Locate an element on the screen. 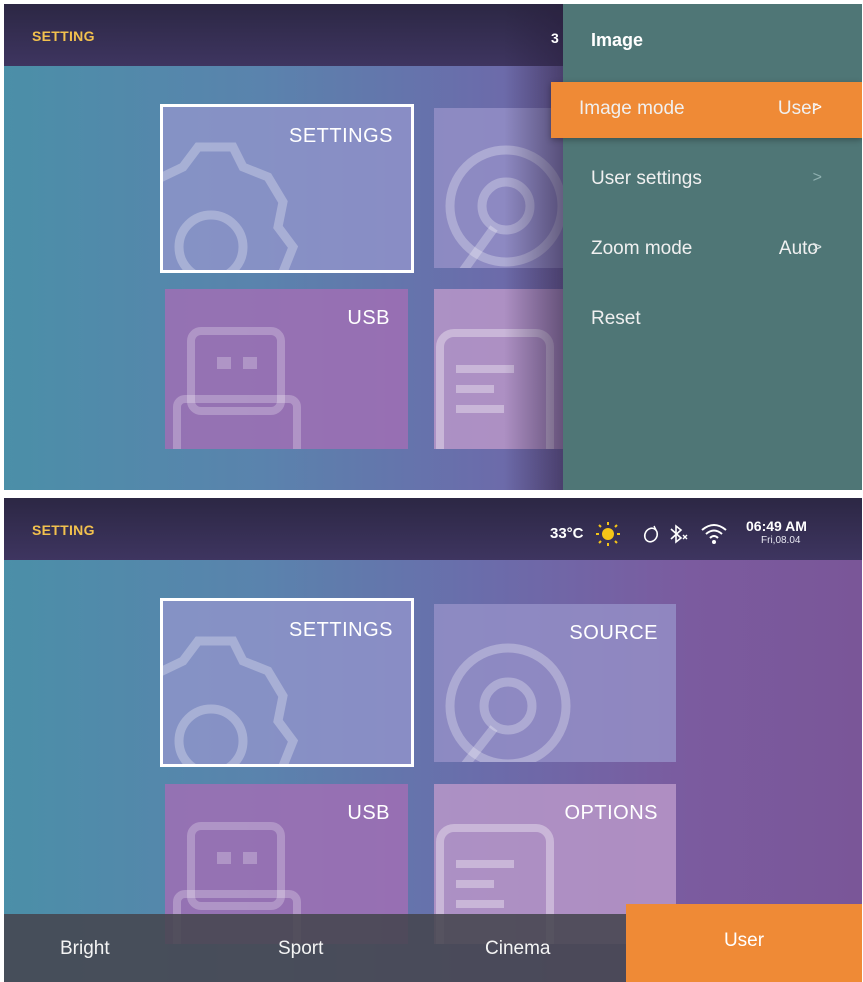 The width and height of the screenshot is (863, 982). clock-time: 06:49 AM is located at coordinates (776, 526).